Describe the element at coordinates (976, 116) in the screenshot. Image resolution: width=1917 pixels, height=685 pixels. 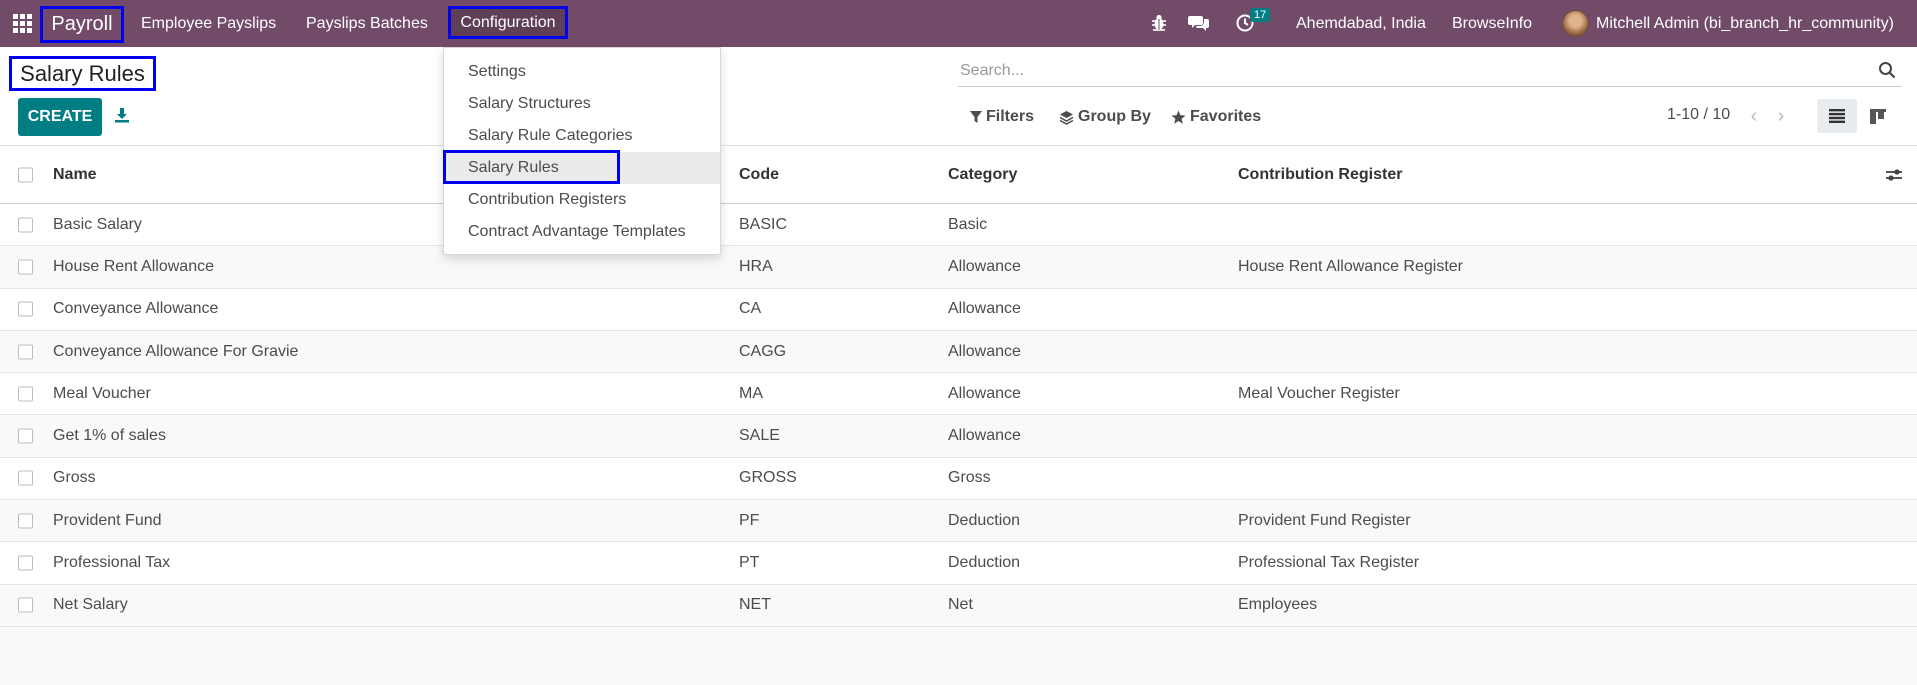
I see `filter-icon` at that location.